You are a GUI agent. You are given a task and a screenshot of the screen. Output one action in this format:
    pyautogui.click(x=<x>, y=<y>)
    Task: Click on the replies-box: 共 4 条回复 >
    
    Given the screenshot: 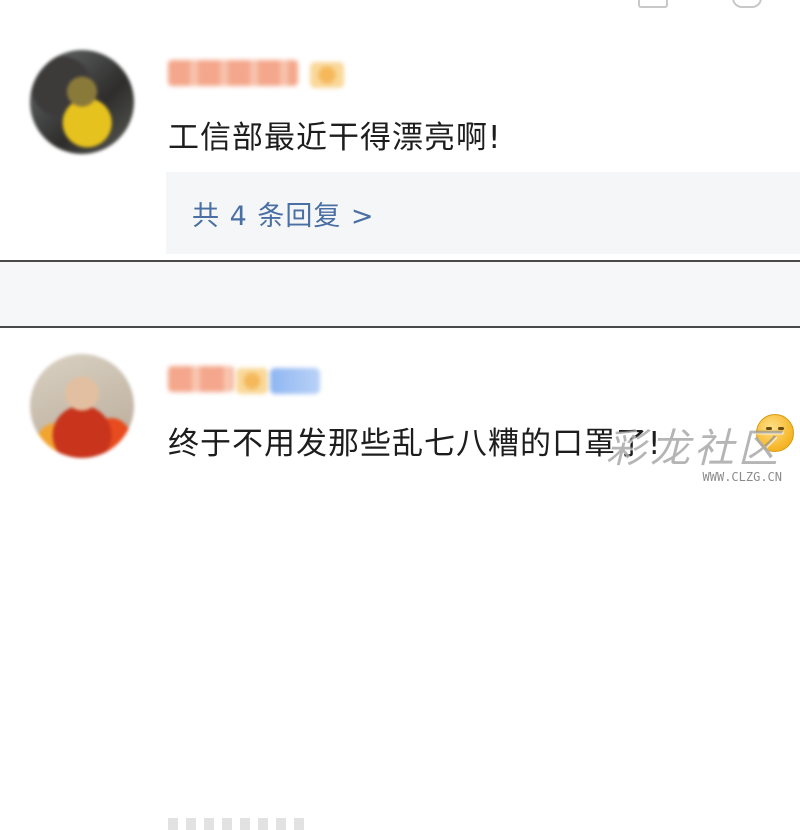 What is the action you would take?
    pyautogui.click(x=483, y=213)
    